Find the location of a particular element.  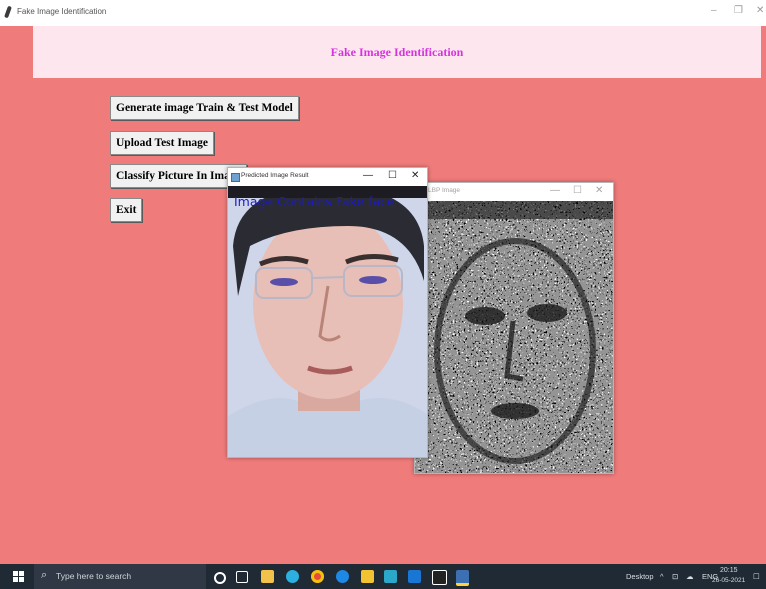

store-icon is located at coordinates (267, 576).